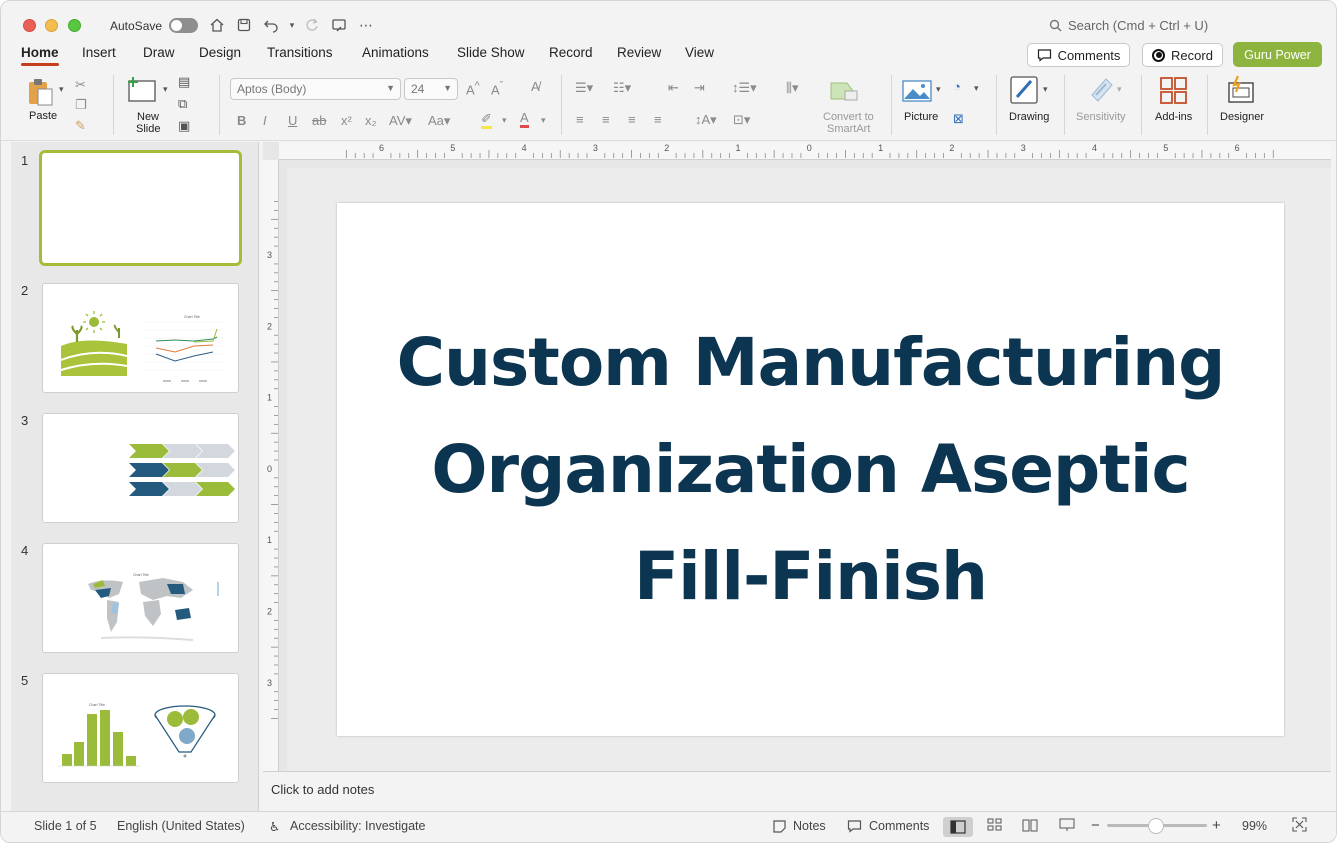 The height and width of the screenshot is (843, 1337). I want to click on notes-toggle: Notes, so click(809, 826).